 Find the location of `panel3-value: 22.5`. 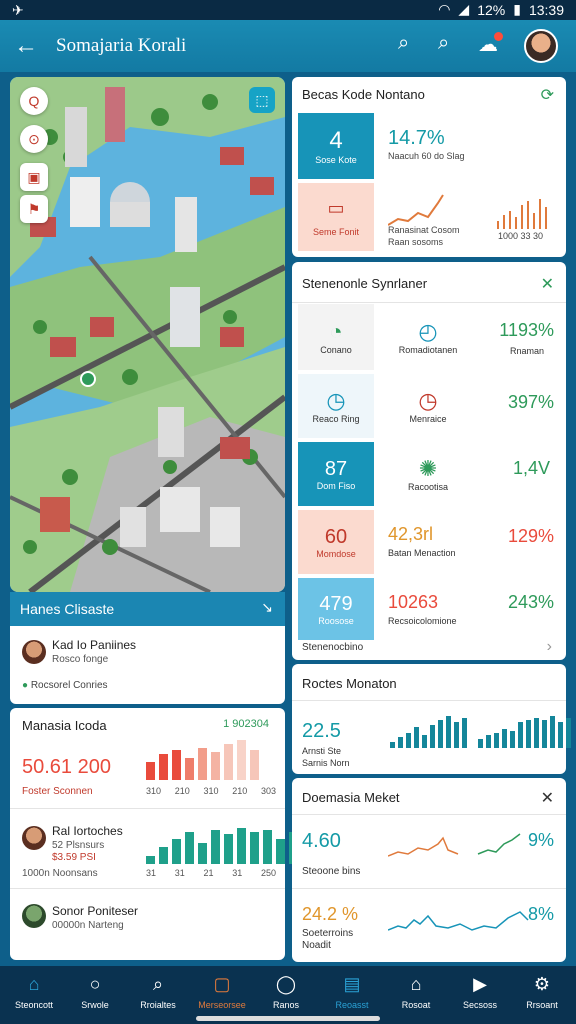

panel3-value: 22.5 is located at coordinates (321, 731).